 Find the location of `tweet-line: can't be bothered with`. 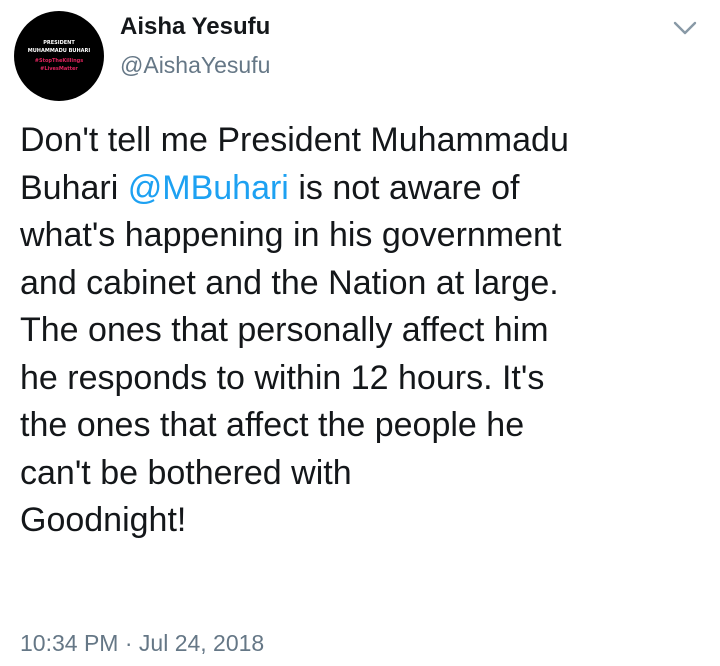

tweet-line: can't be bothered with is located at coordinates (186, 472).